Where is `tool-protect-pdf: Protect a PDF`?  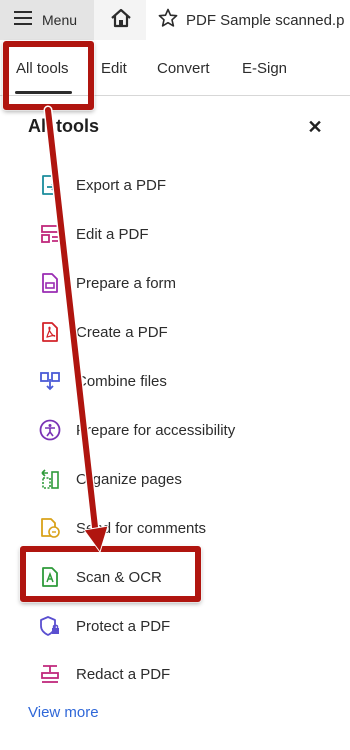
tool-protect-pdf: Protect a PDF is located at coordinates (104, 626).